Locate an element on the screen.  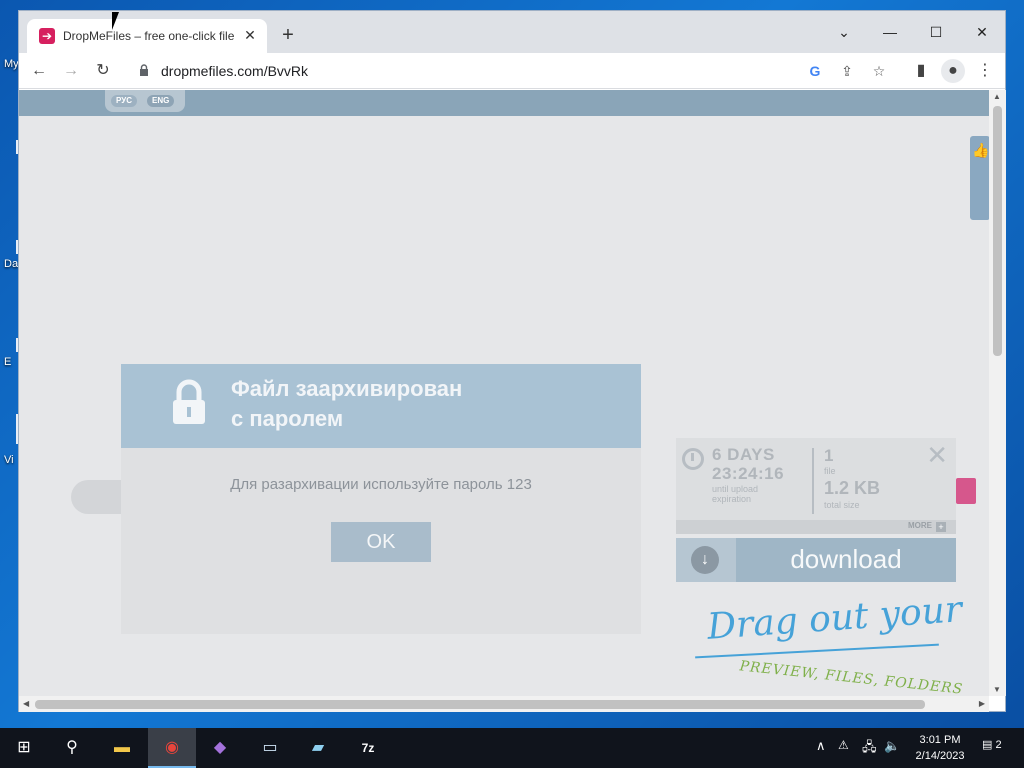
dialog-title: Файл заархивирован с паролем is located at coordinates (347, 403).